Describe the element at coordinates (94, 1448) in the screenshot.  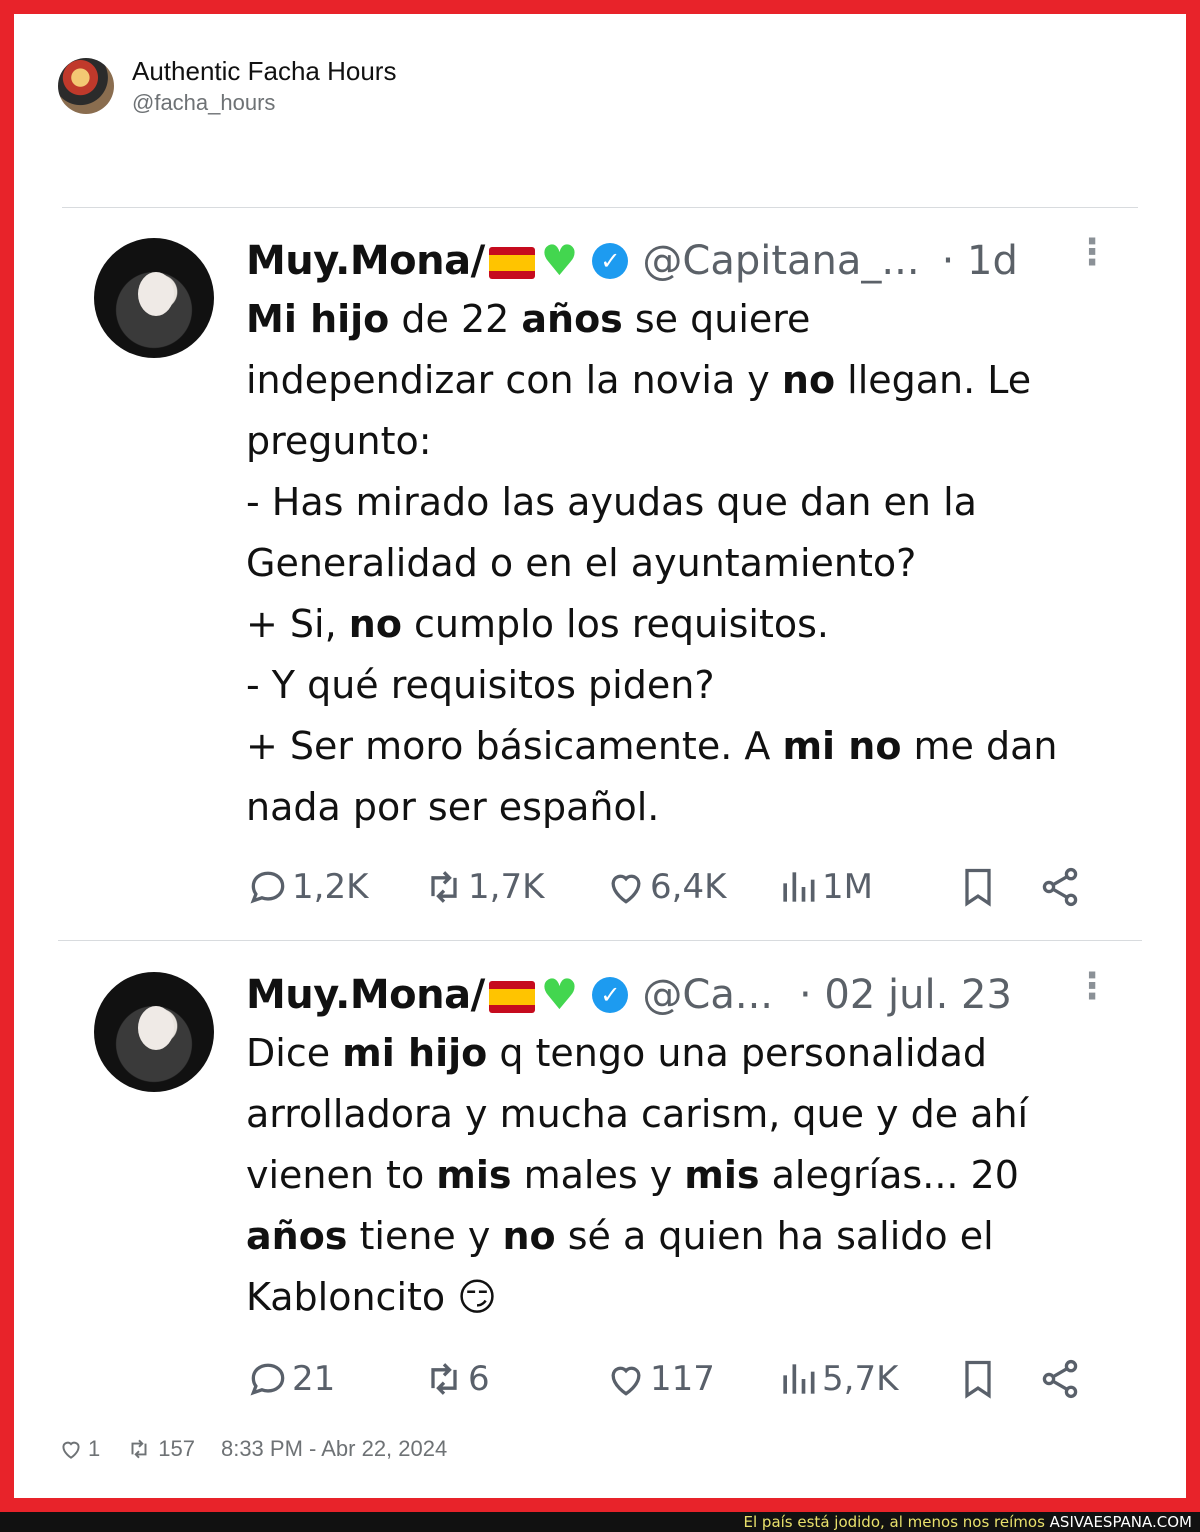
I see `like-count: 1` at that location.